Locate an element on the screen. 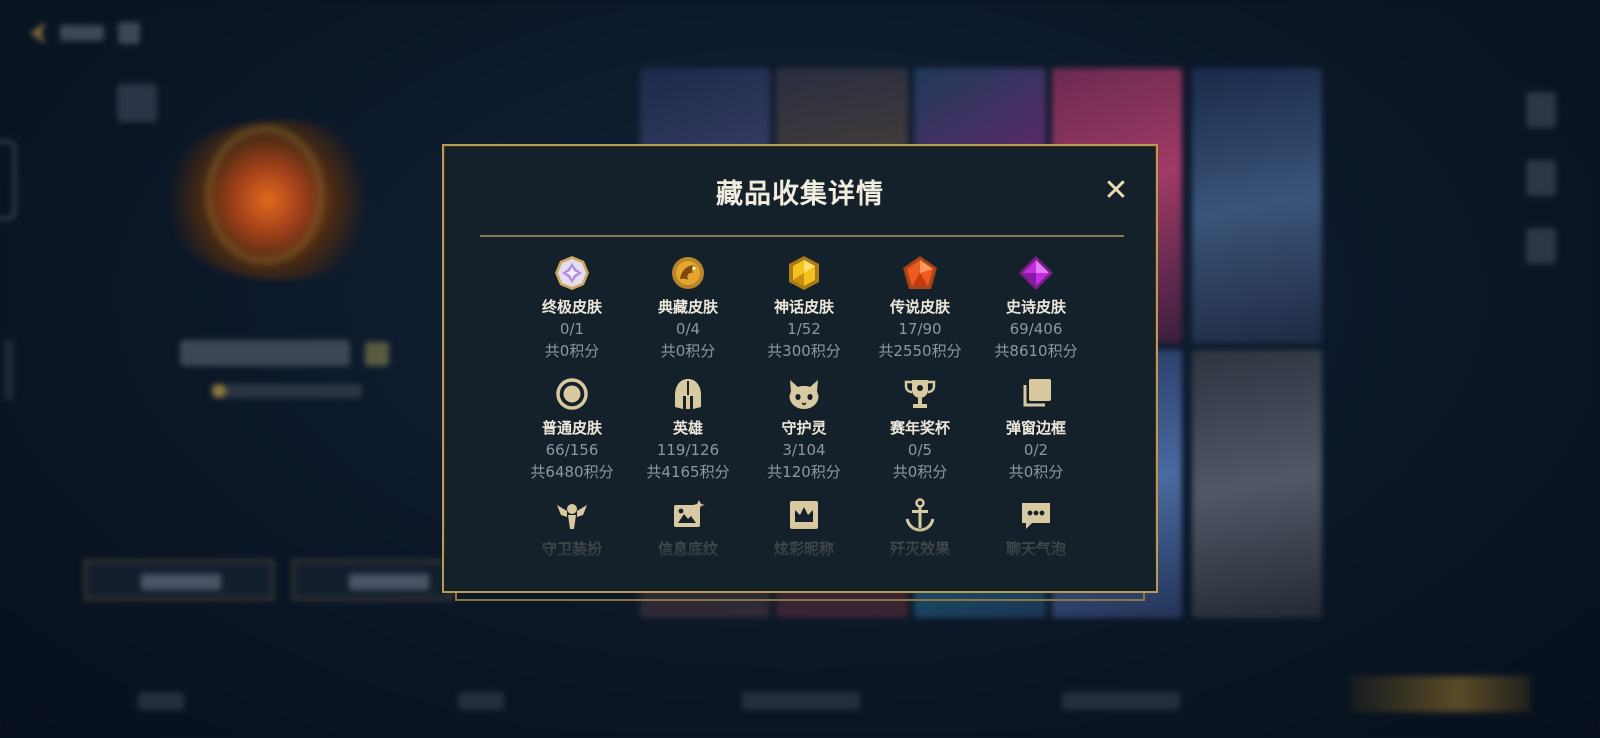 The width and height of the screenshot is (1600, 738). background-button-left is located at coordinates (179, 580).